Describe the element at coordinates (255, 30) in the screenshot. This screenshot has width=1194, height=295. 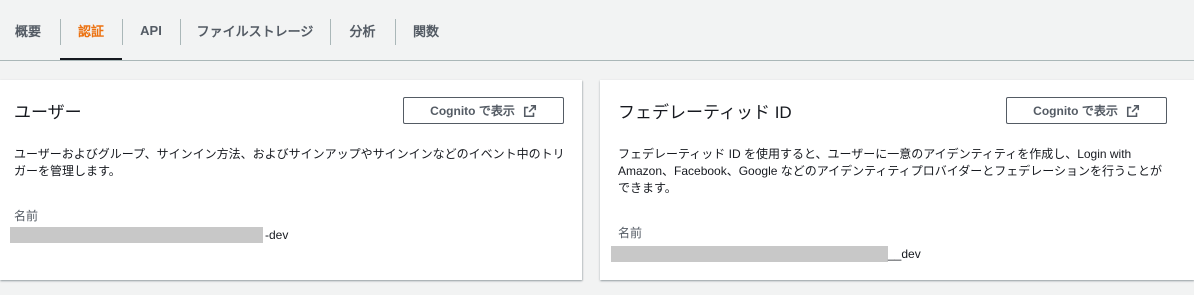
I see `tab-file-storage: ファイルストレージ` at that location.